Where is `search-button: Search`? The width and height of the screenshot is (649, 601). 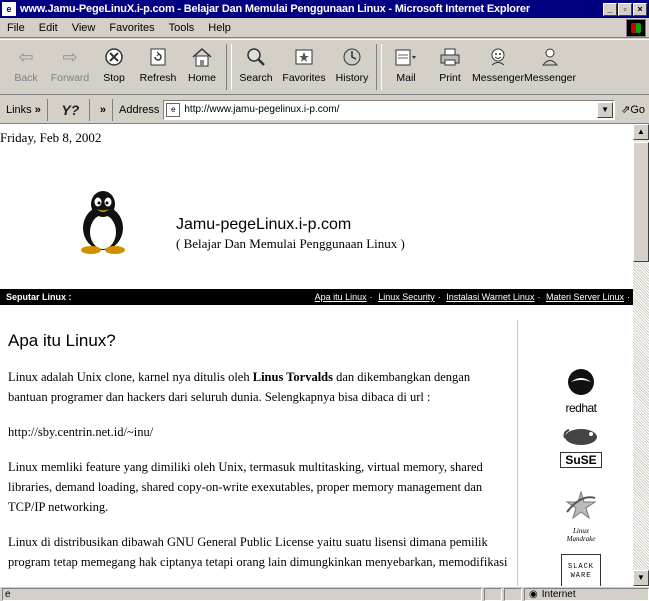
search-button: Search is located at coordinates (256, 67).